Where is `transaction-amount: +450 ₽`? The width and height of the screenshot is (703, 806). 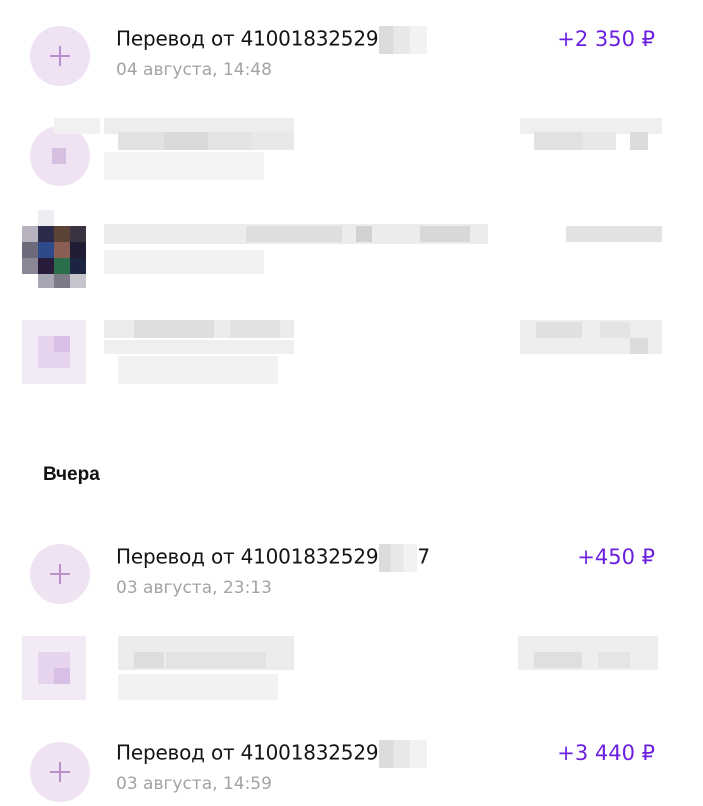
transaction-amount: +450 ₽ is located at coordinates (616, 557).